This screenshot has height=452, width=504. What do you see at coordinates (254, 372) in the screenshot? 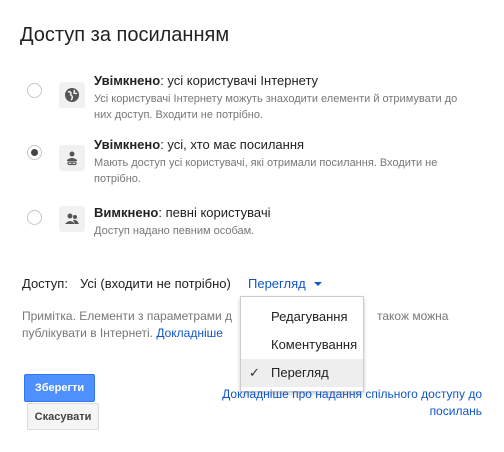
I see `checkmark-icon: ✓` at bounding box center [254, 372].